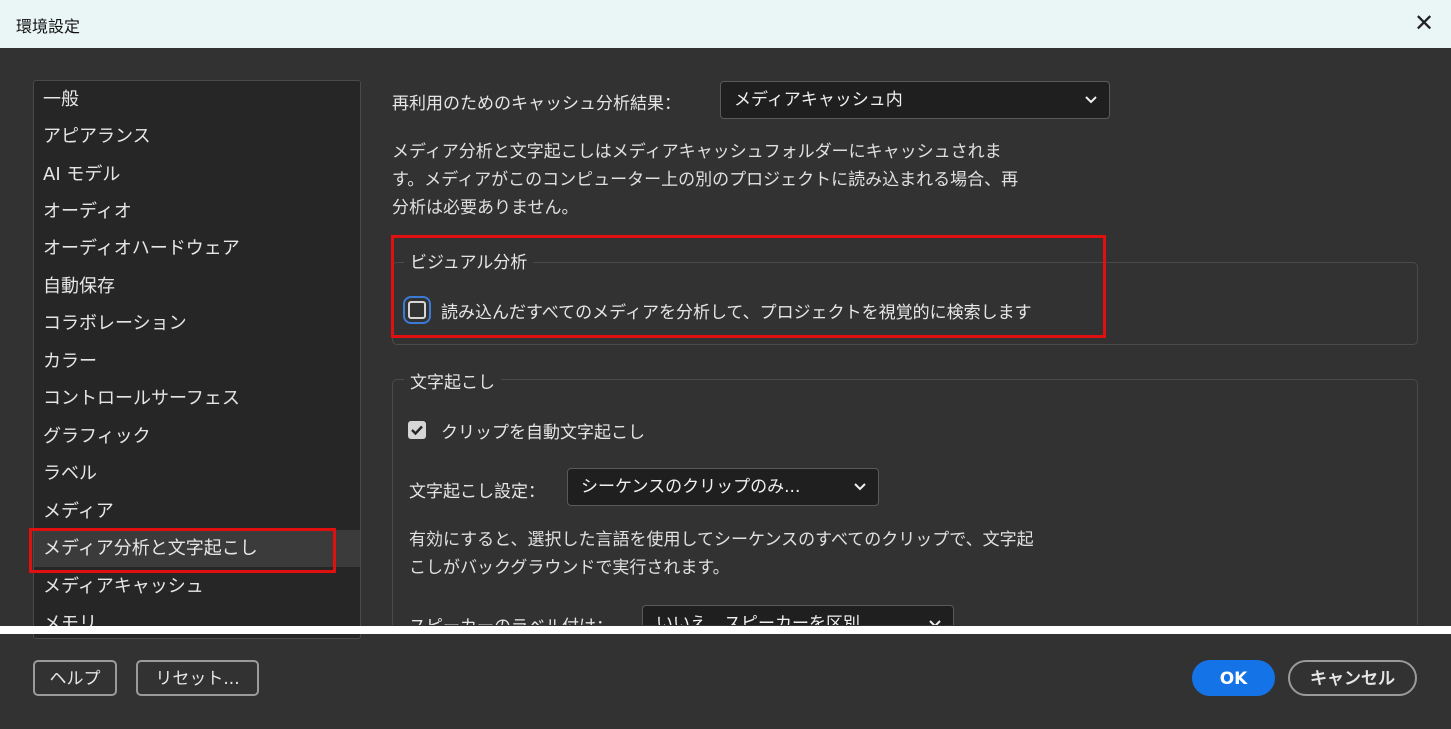 The height and width of the screenshot is (729, 1451). I want to click on sidebar-item-ai-model: AI モデル, so click(197, 174).